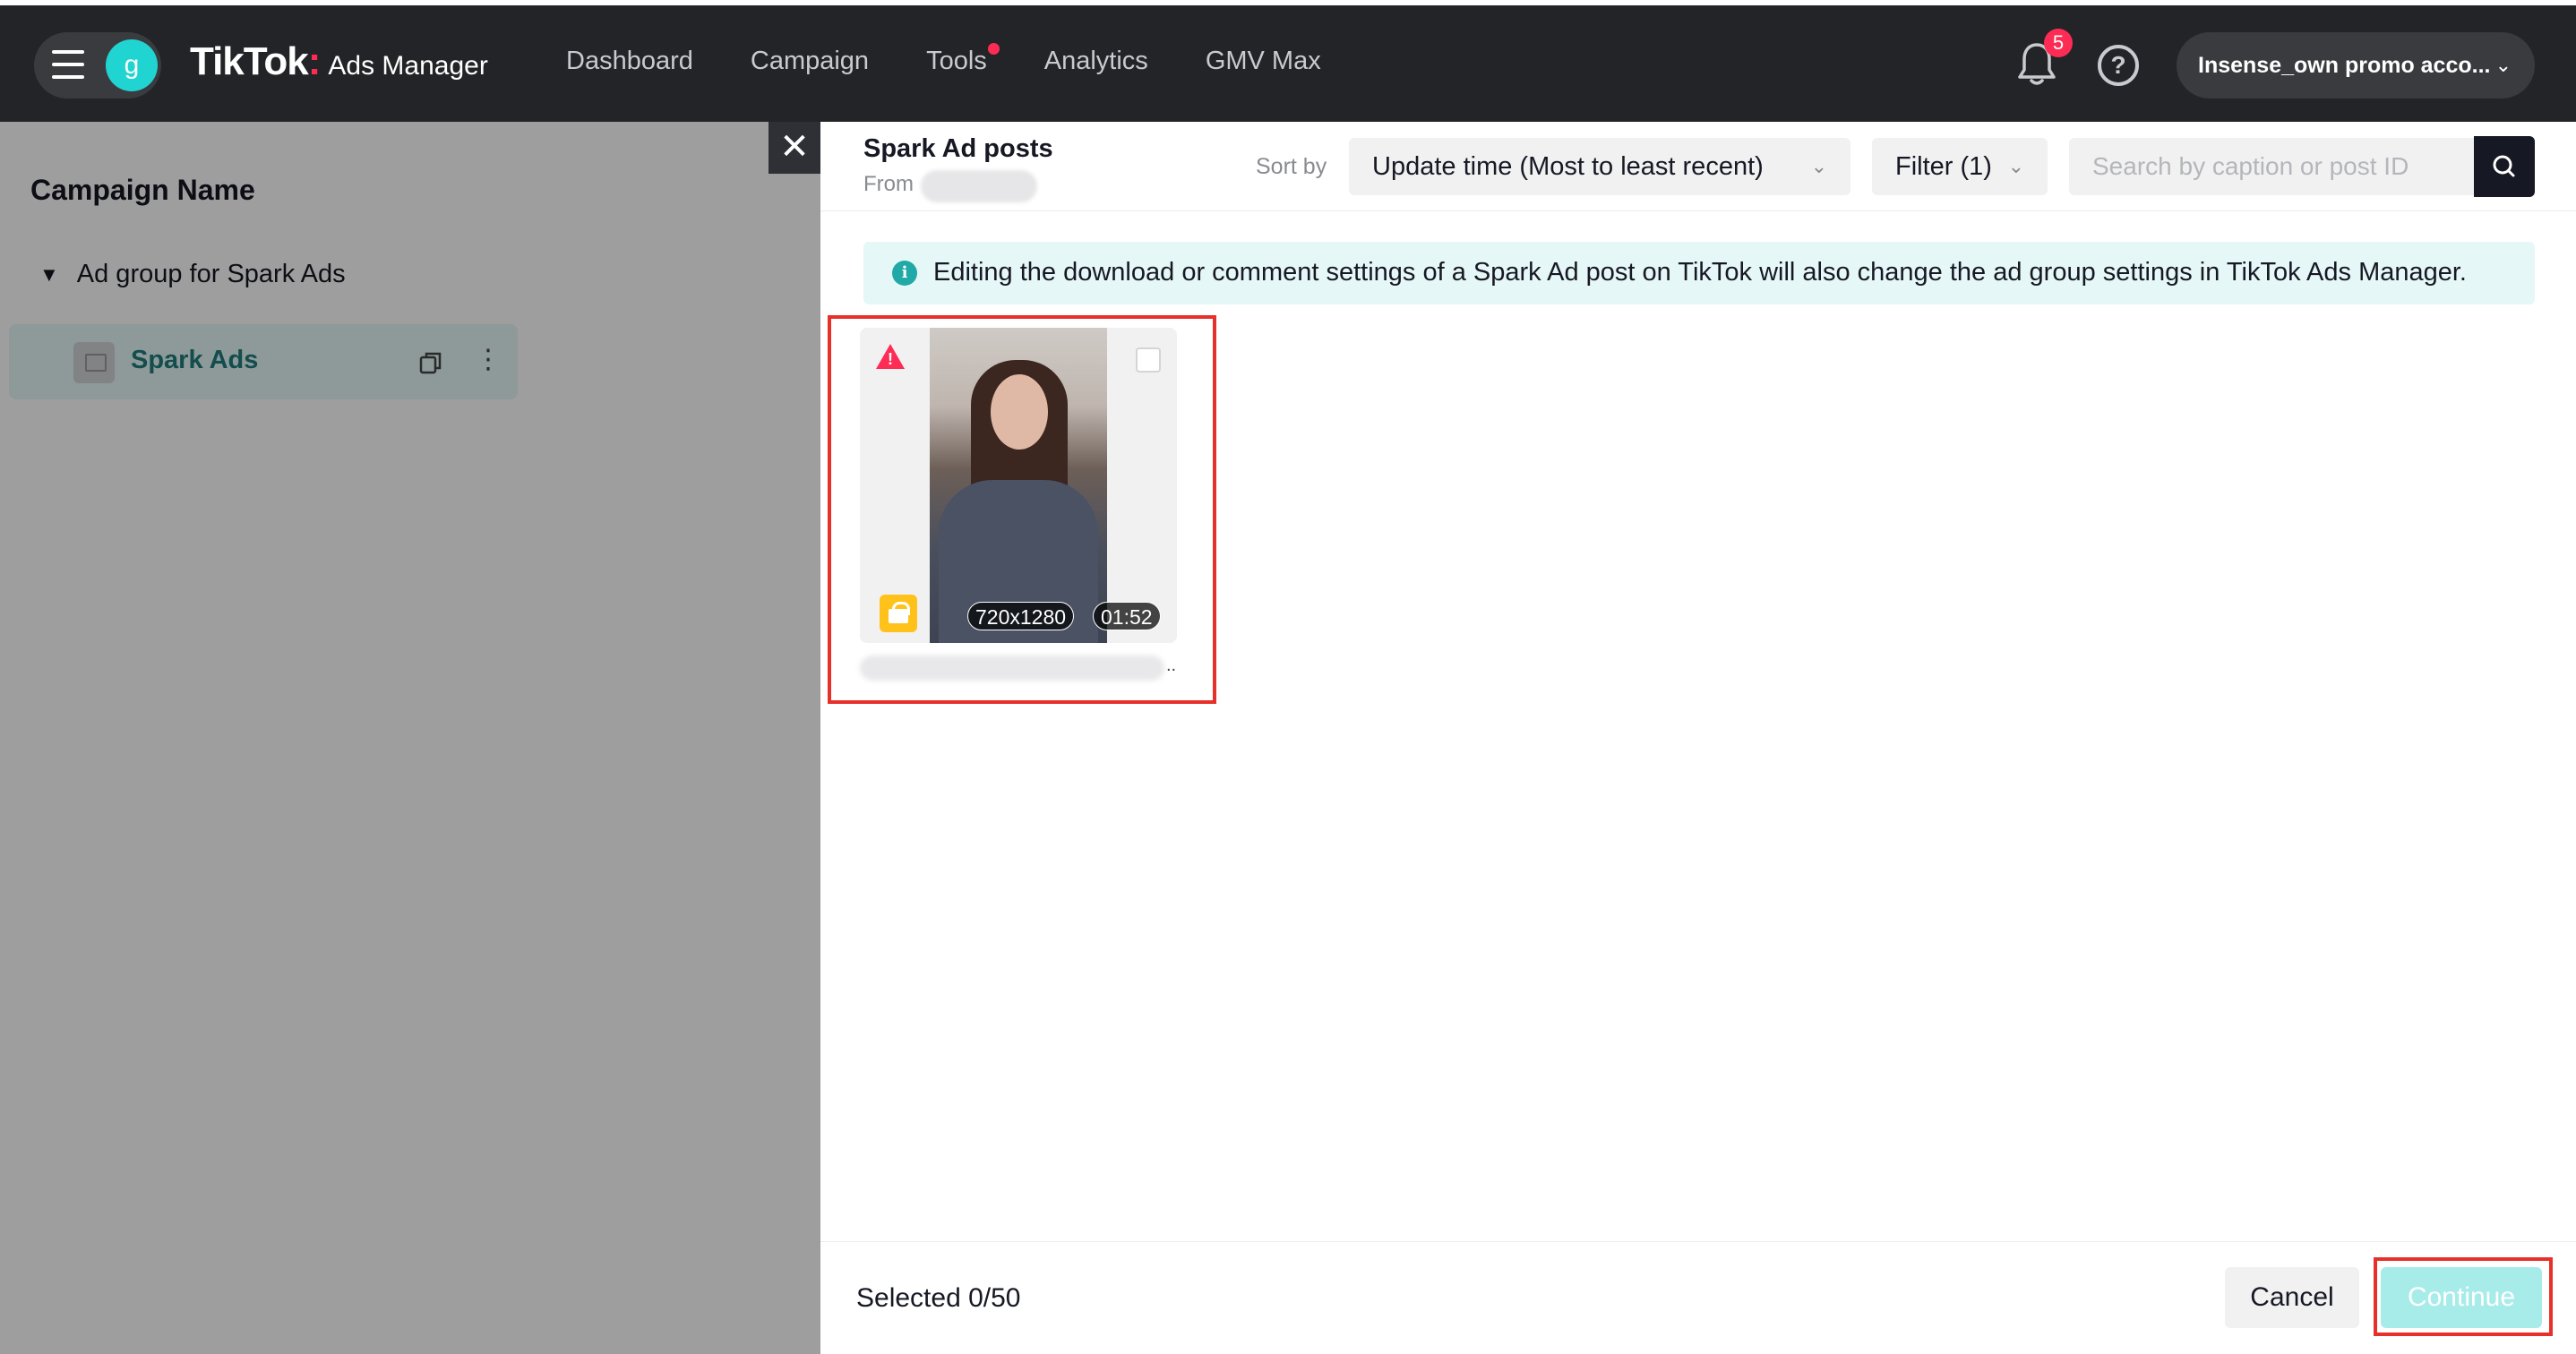 The height and width of the screenshot is (1354, 2576). Describe the element at coordinates (810, 61) in the screenshot. I see `nav-campaign: Campaign` at that location.